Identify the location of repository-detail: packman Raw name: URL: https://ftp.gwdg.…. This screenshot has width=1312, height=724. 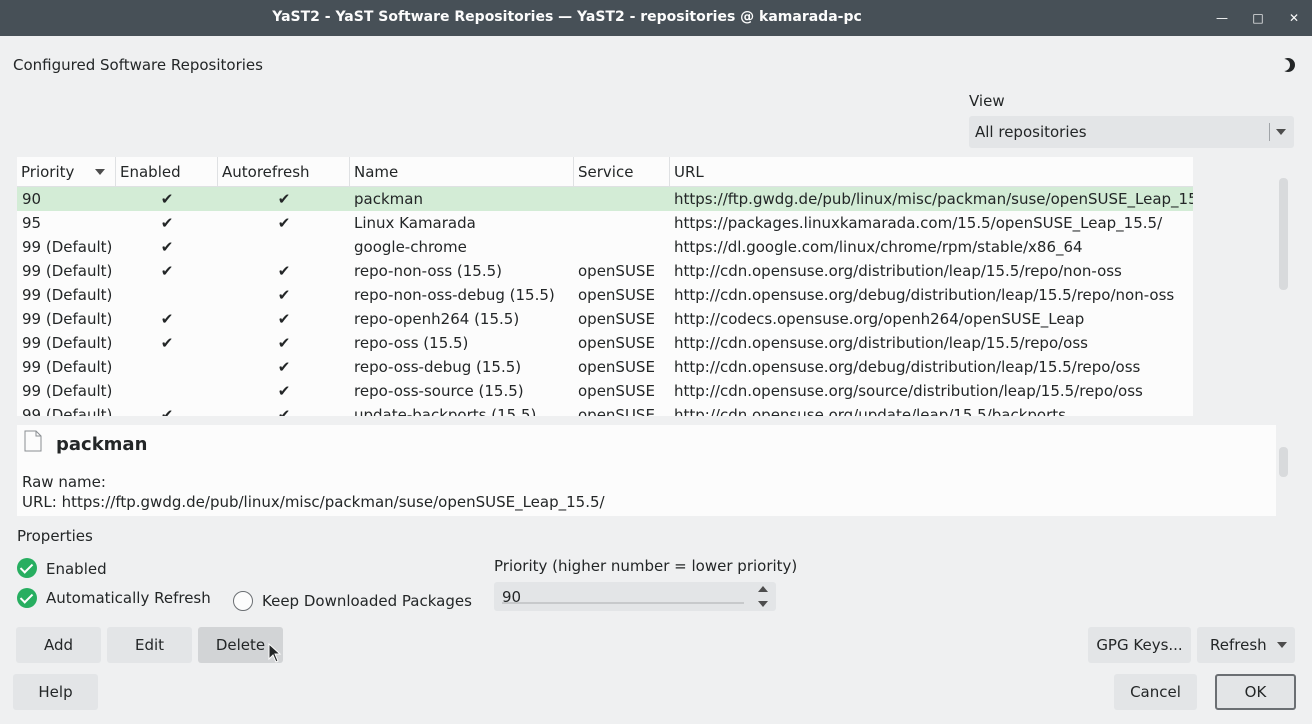
(648, 470).